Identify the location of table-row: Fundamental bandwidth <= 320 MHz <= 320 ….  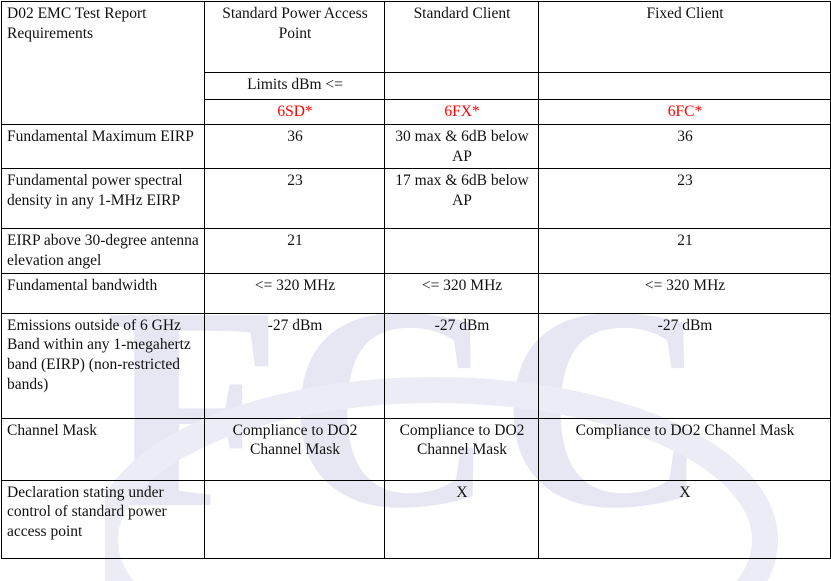
(416, 293).